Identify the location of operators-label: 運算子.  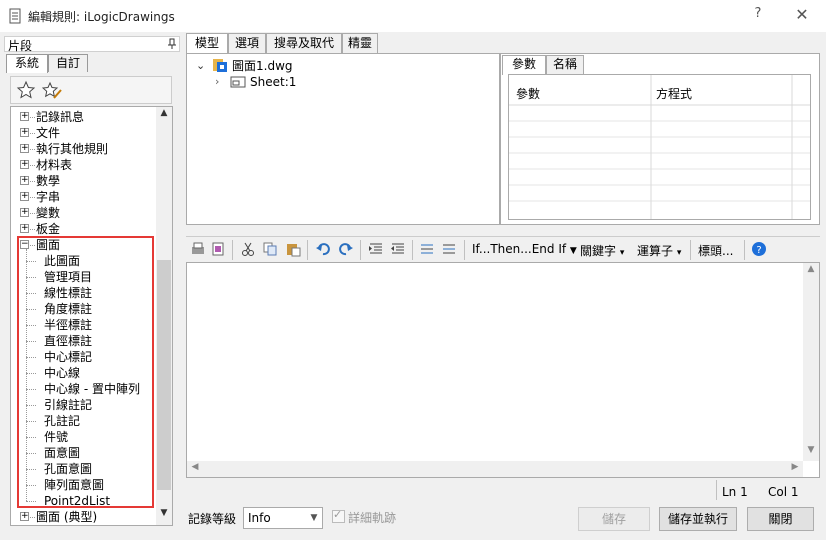
(655, 251).